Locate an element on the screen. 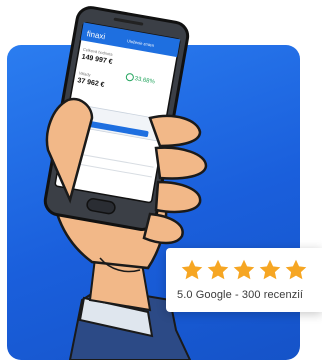 This screenshot has width=322, height=360. google-rating-card: 5.0 Google - 300 recenzií is located at coordinates (244, 280).